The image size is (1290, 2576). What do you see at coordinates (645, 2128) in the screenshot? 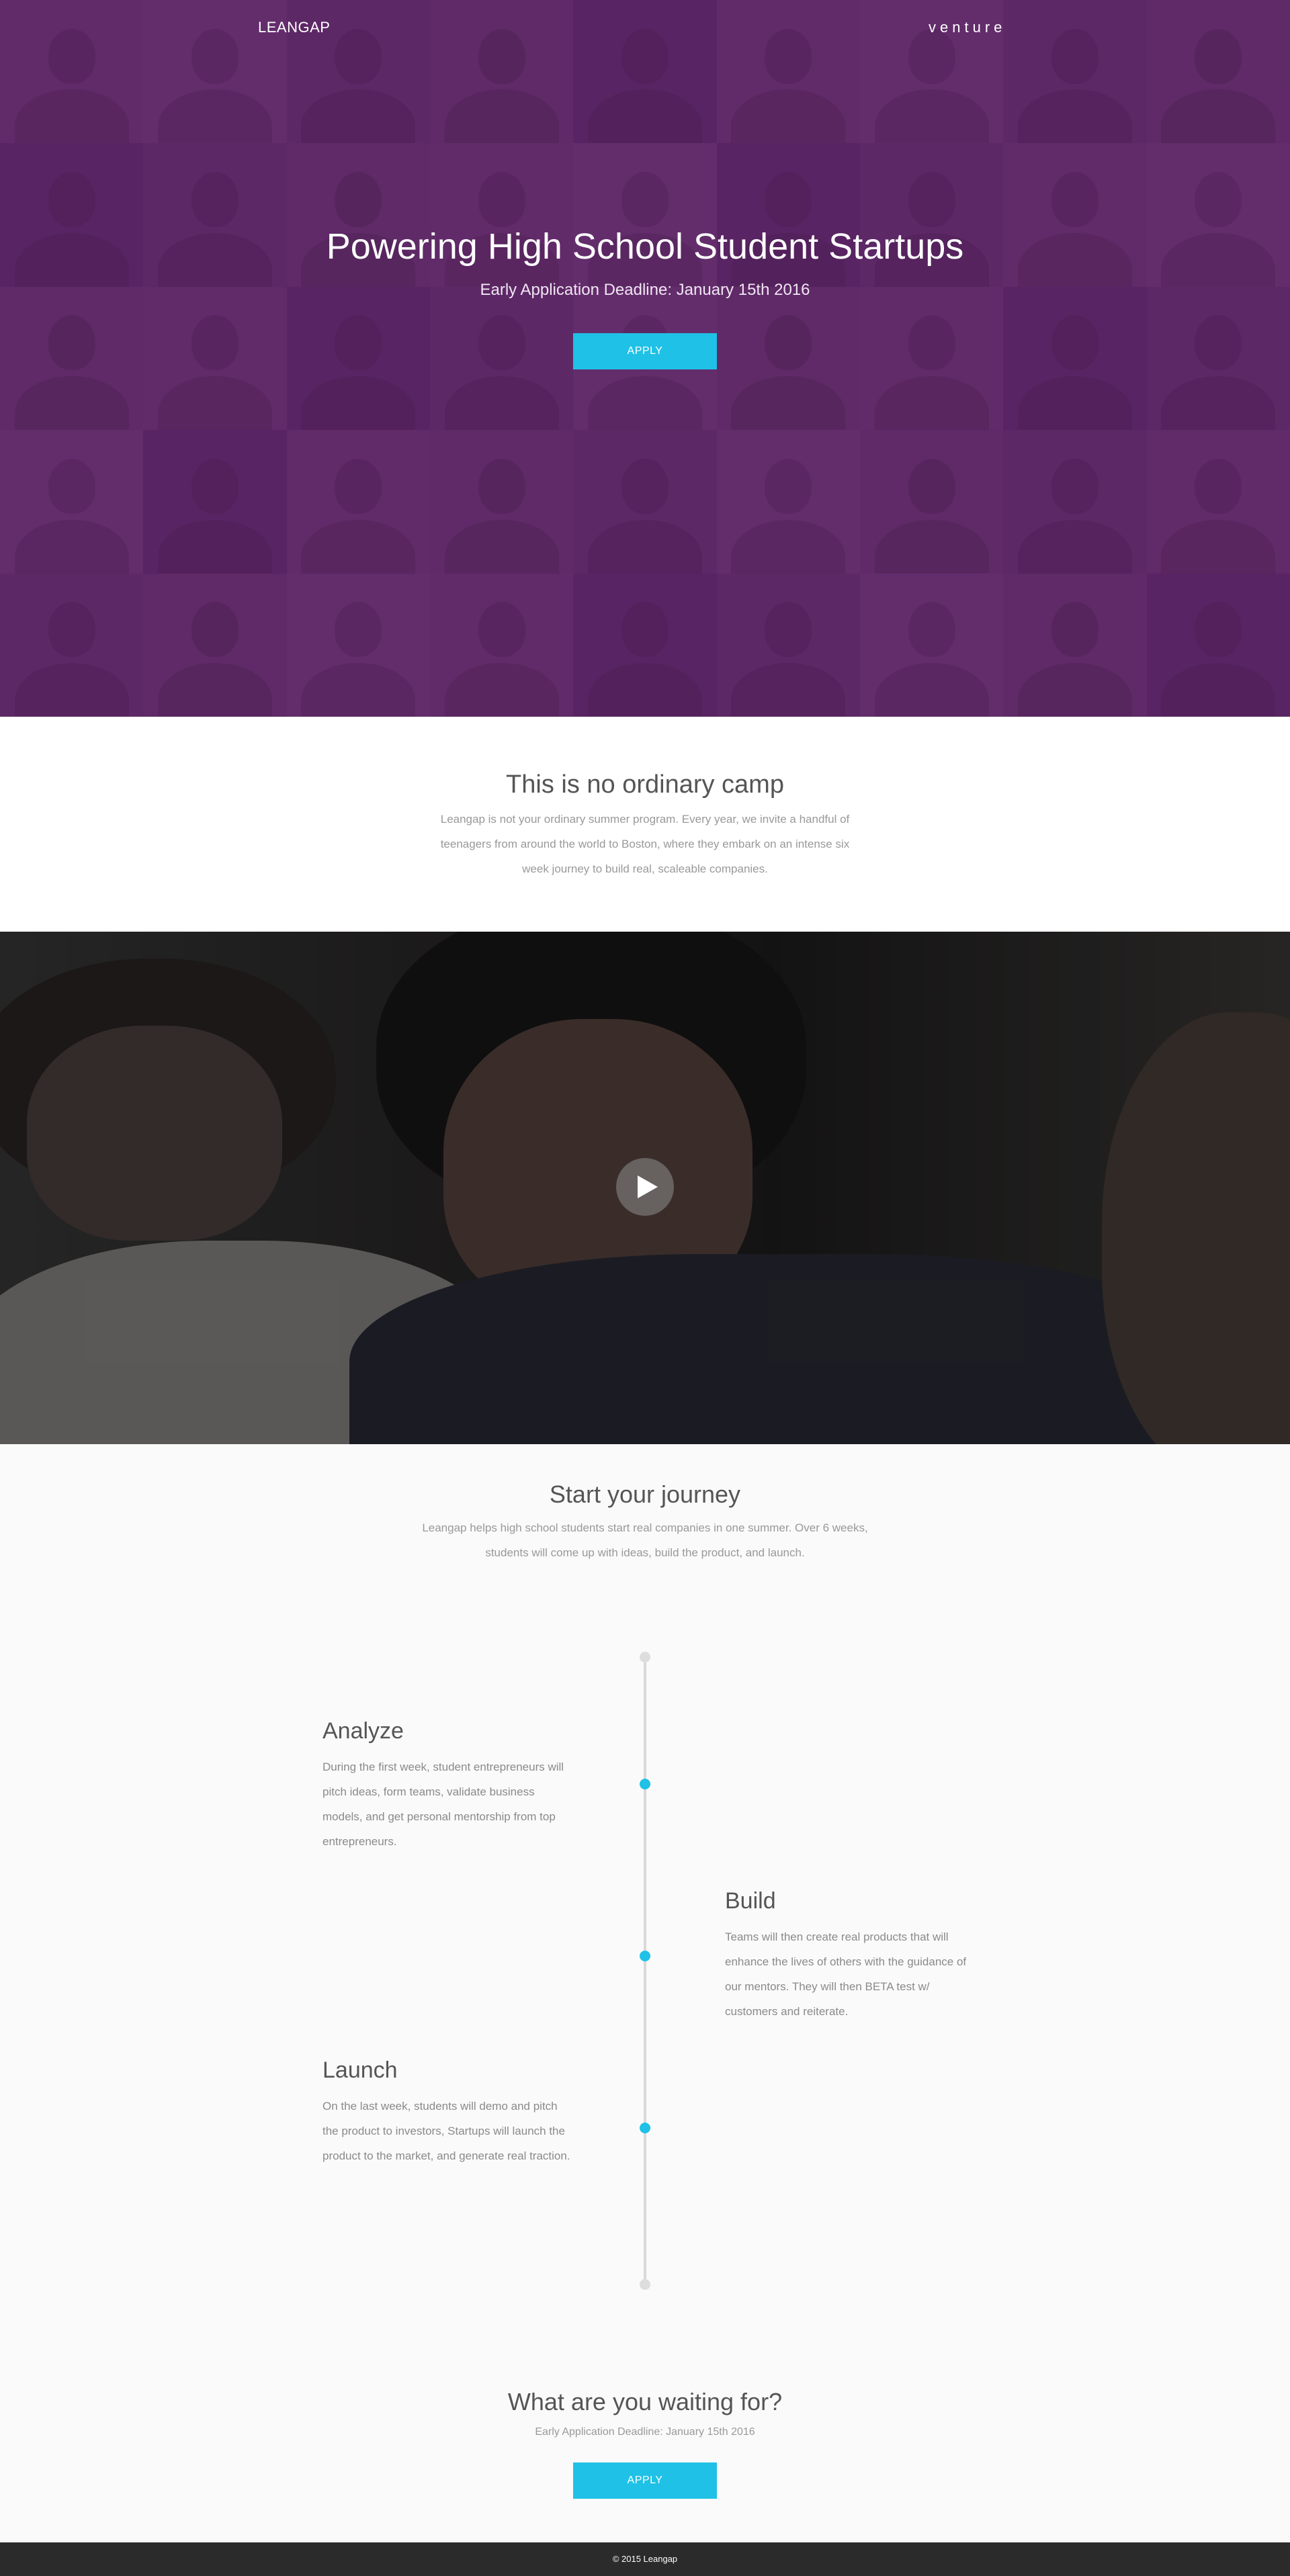
I see `timeline-dot-launch` at bounding box center [645, 2128].